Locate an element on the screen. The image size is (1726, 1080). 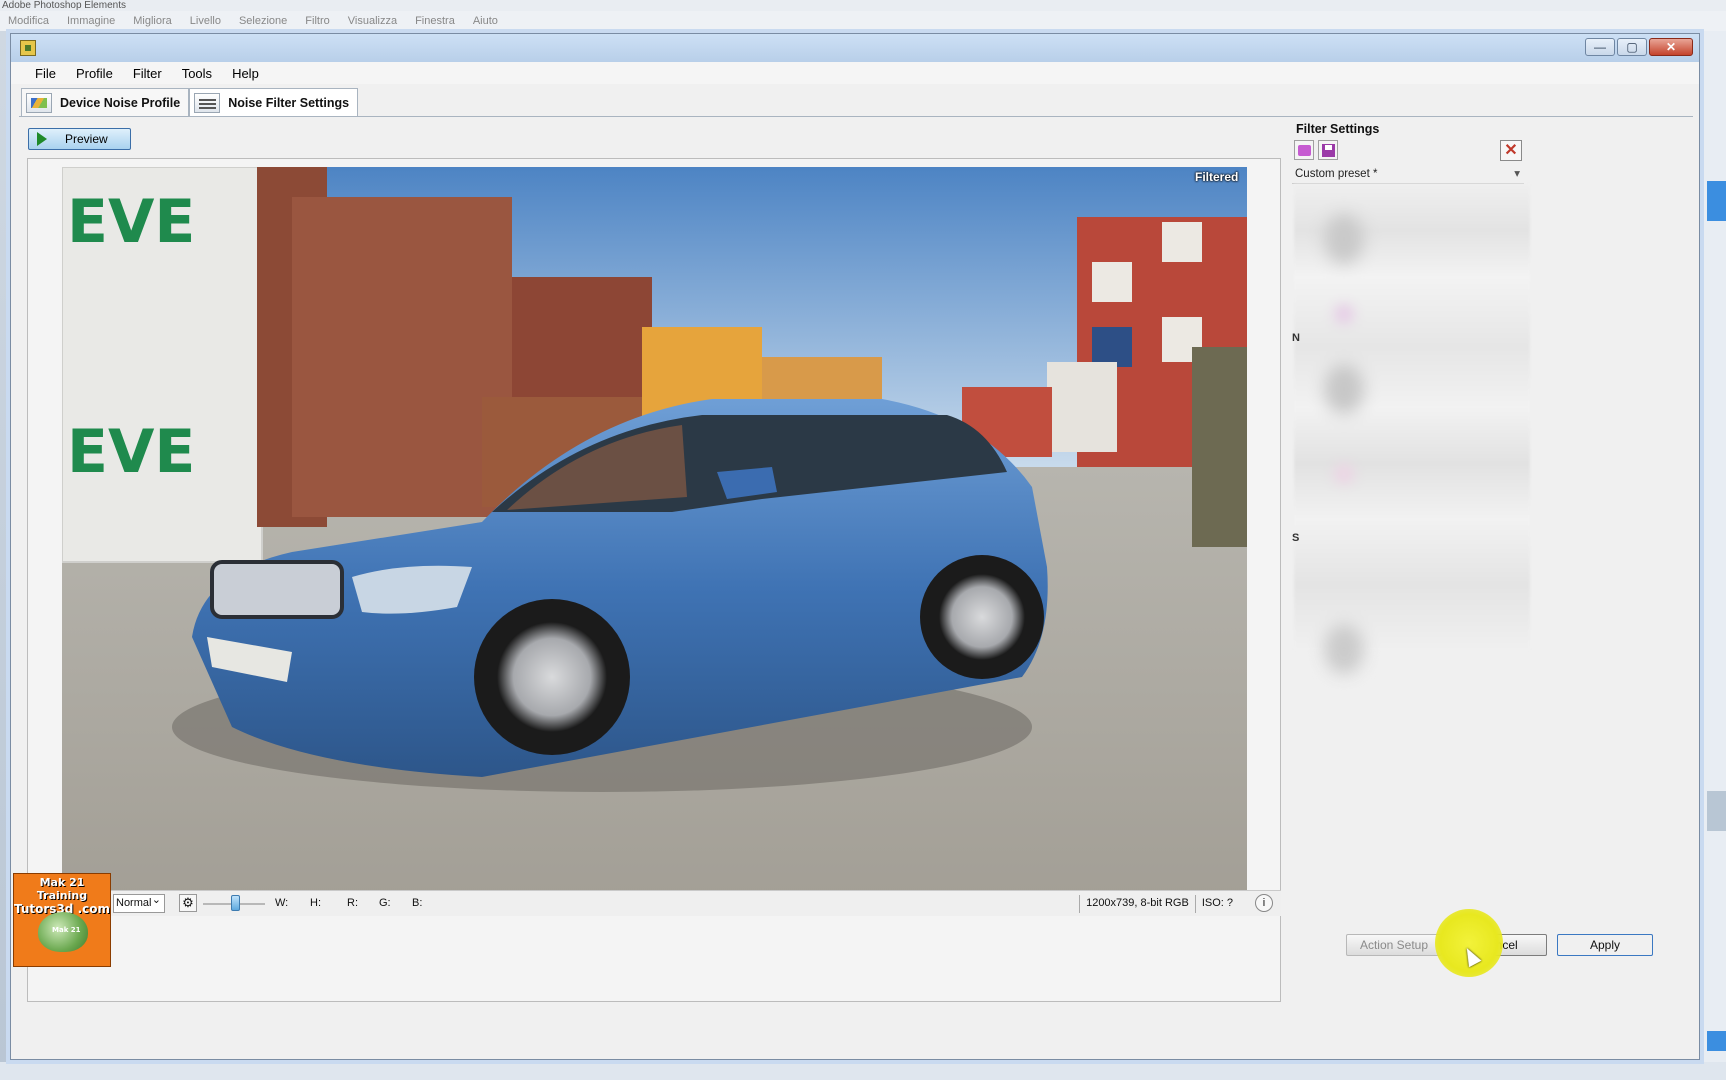
blue-label: B: is located at coordinates (417, 903).